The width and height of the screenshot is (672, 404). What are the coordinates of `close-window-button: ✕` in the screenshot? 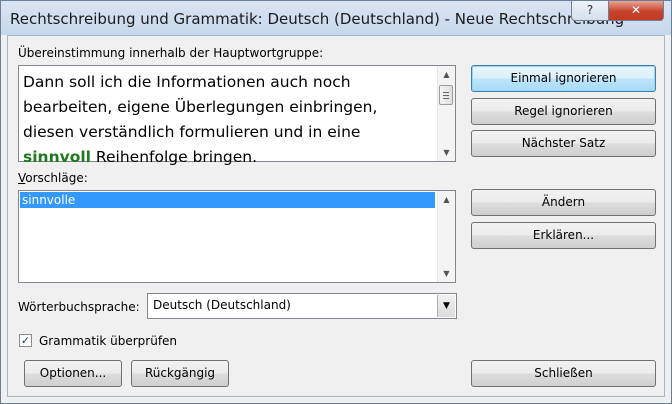 It's located at (636, 11).